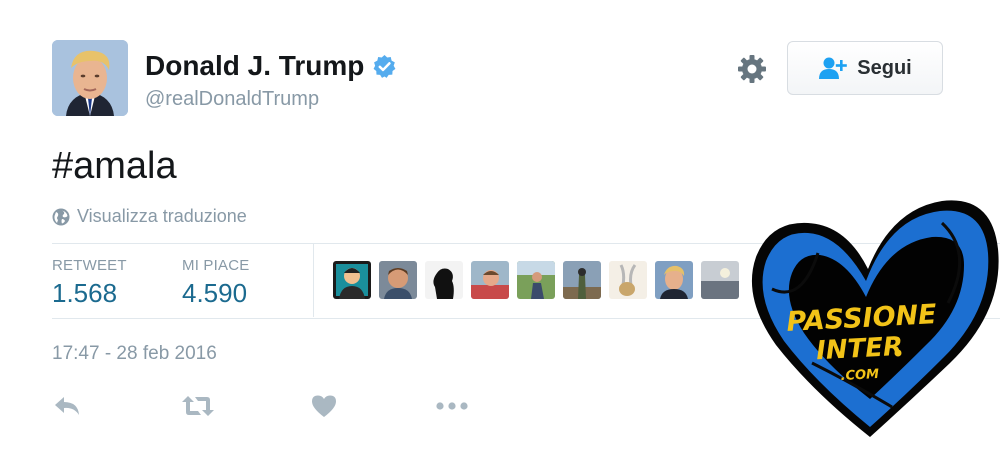 This screenshot has height=461, width=1000. Describe the element at coordinates (216, 265) in the screenshot. I see `likes-label: MI PIACE` at that location.